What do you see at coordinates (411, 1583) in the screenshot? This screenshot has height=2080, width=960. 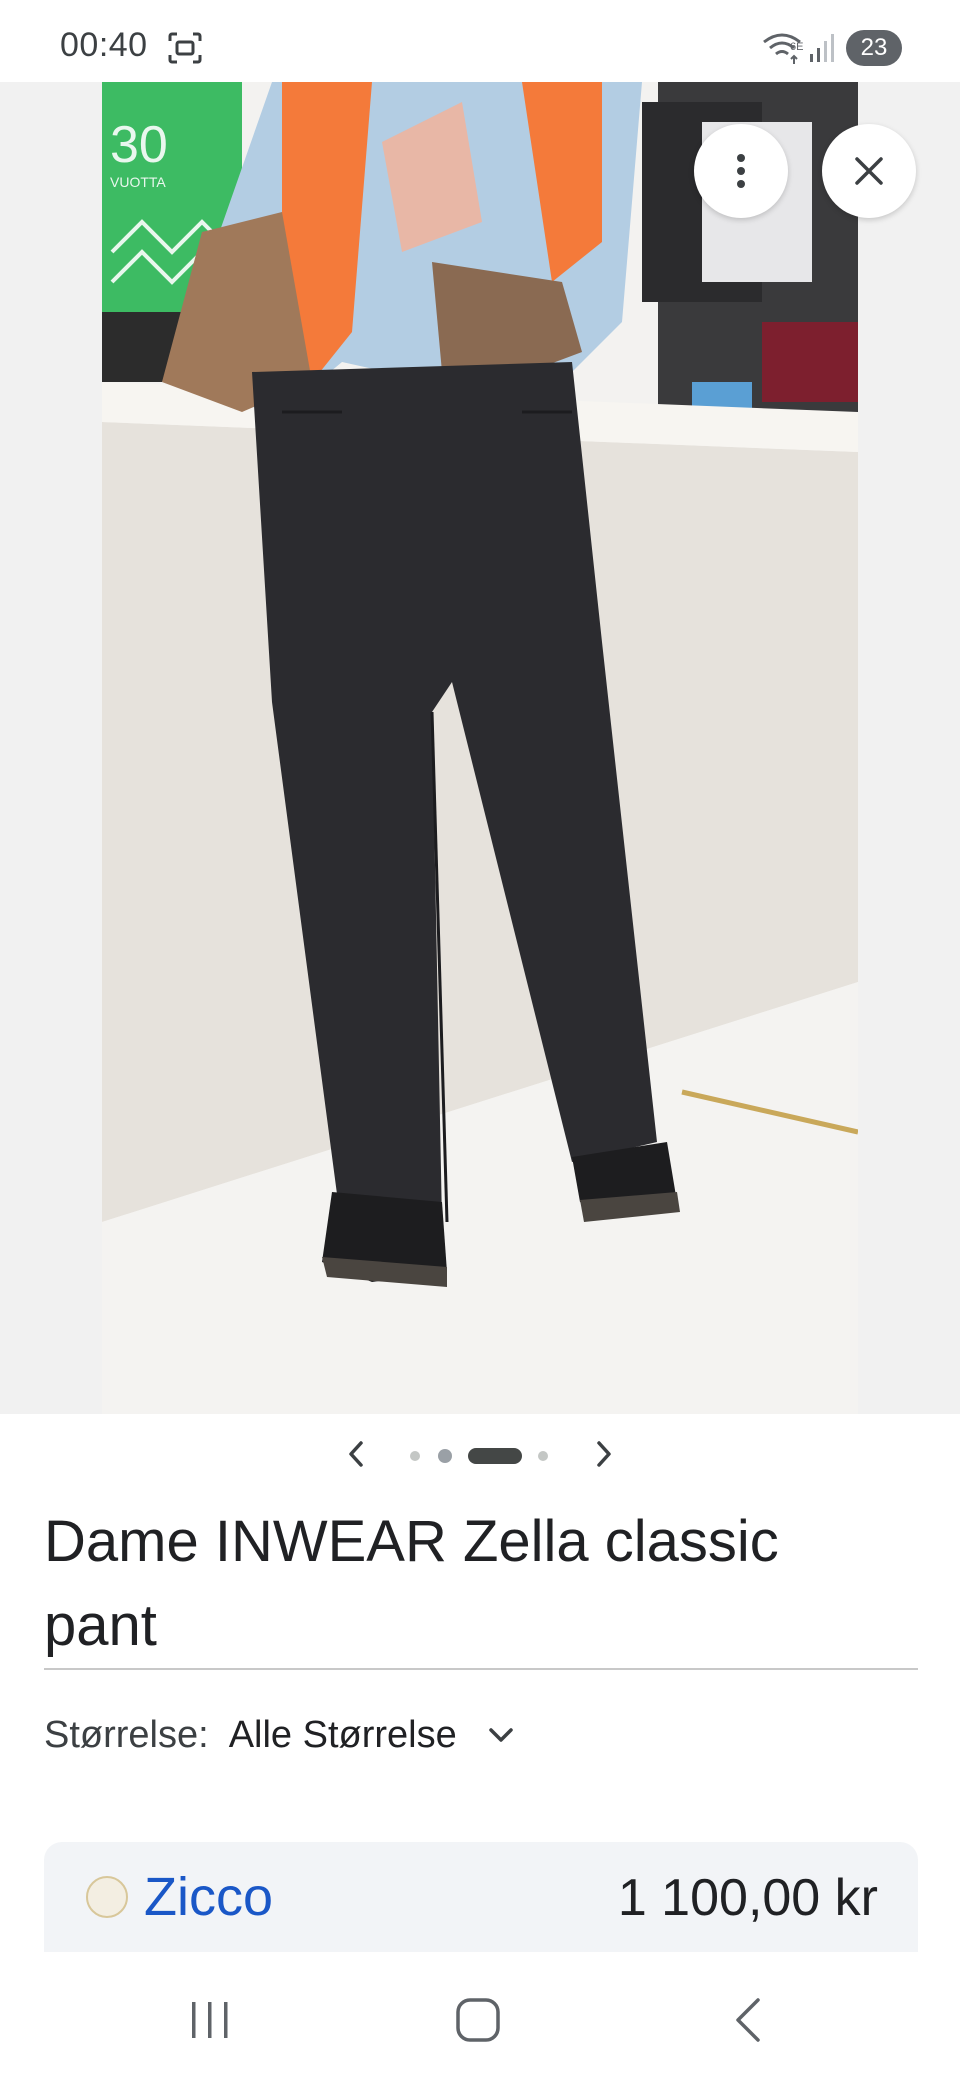 I see `product-title: Dame INWEAR Zella classic pant` at bounding box center [411, 1583].